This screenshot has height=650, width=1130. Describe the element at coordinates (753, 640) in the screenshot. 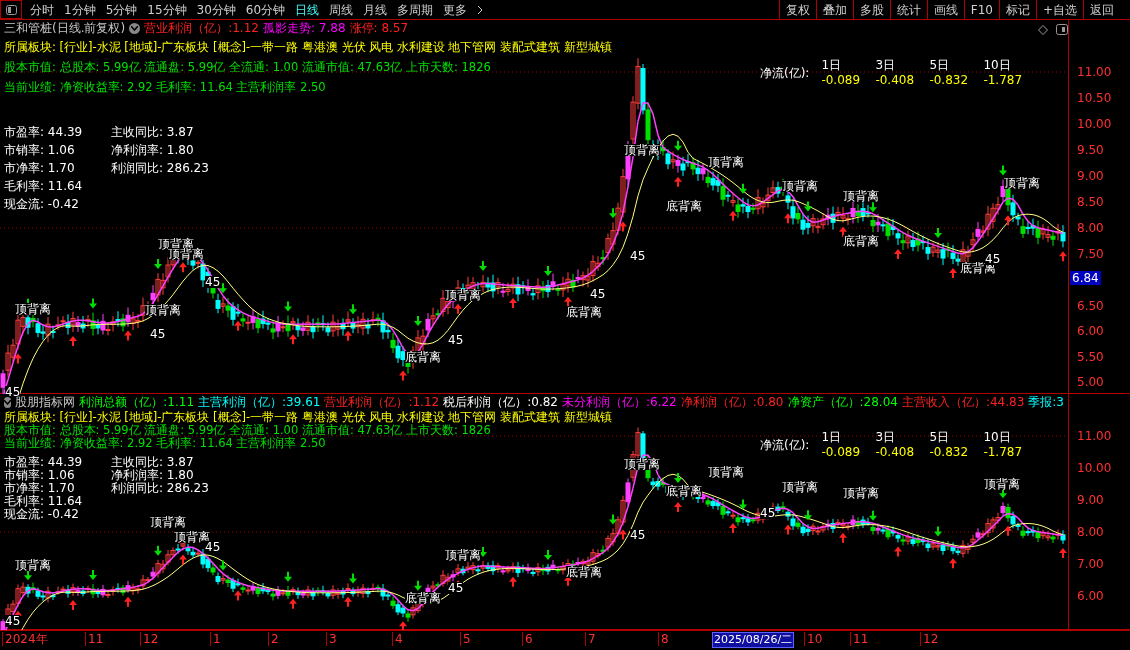

I see `cursor-date-label: 2025/08/26/二` at that location.